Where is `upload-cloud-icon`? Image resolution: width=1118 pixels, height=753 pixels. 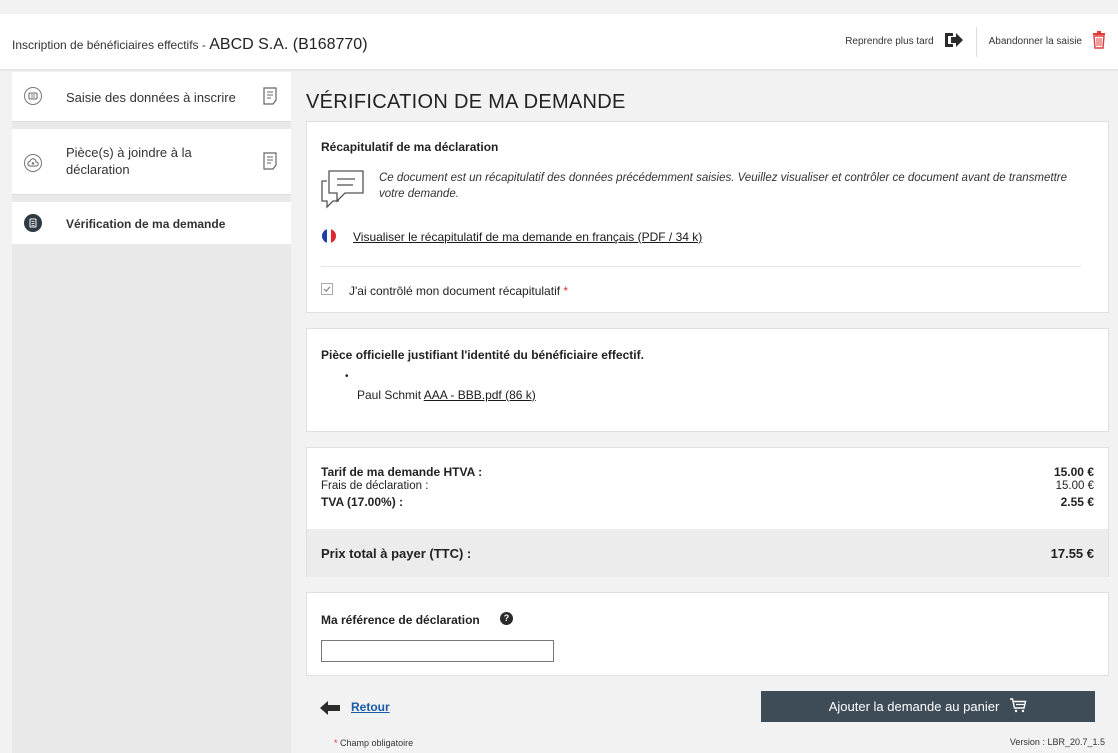 upload-cloud-icon is located at coordinates (33, 163).